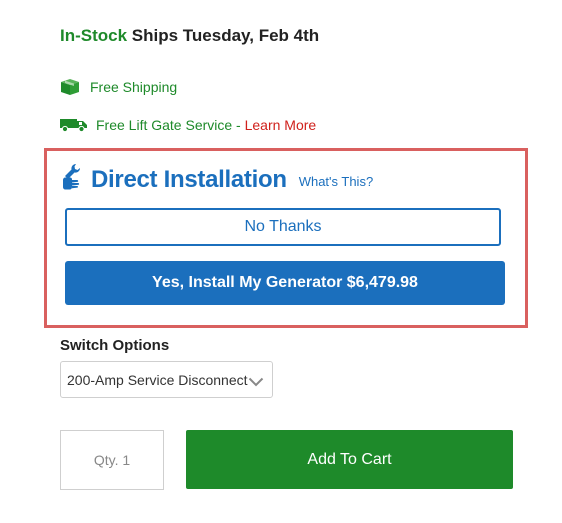 The width and height of the screenshot is (562, 523). I want to click on stock-status: In-Stock Ships Tuesday, Feb 4th, so click(189, 36).